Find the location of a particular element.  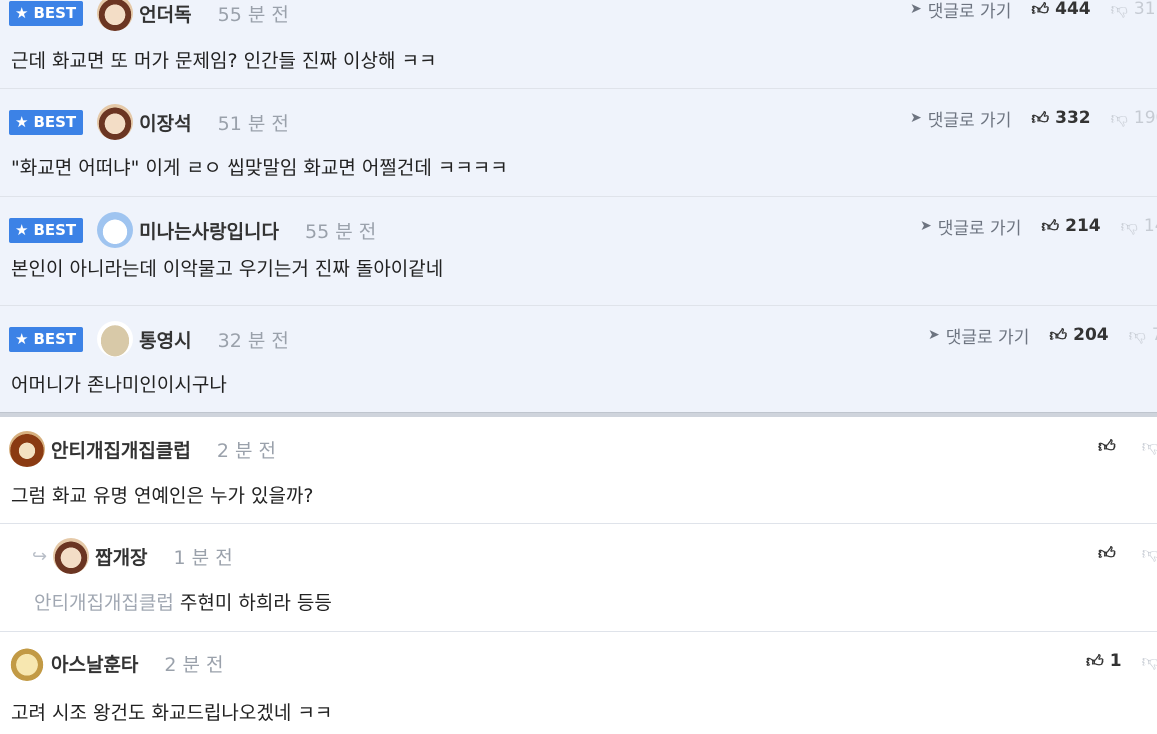

downvote-button: 👎︎7 is located at coordinates (1143, 335).